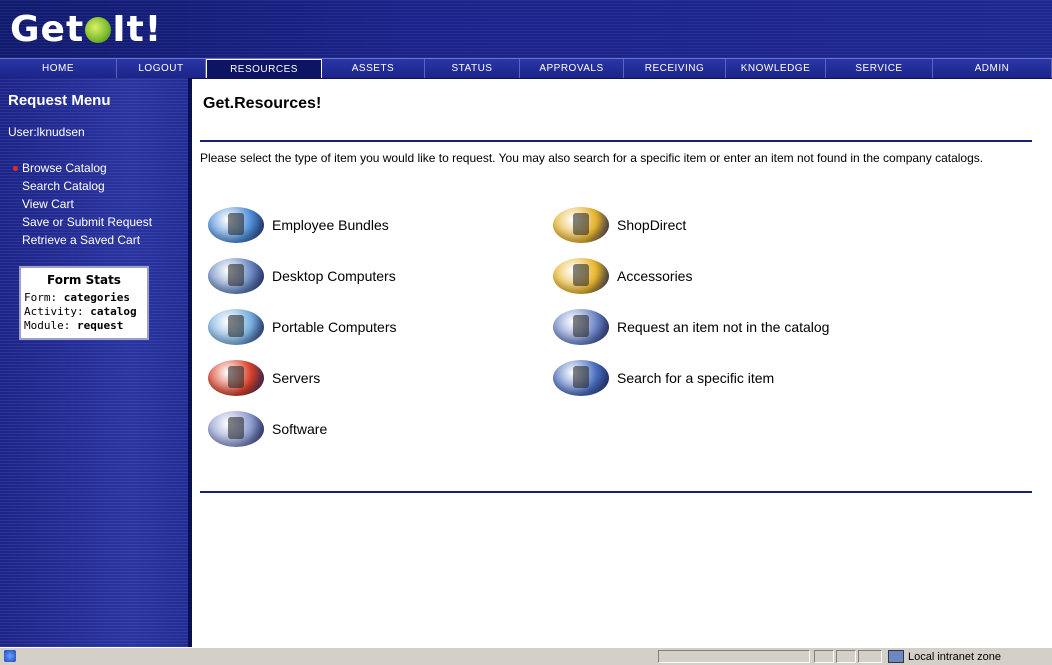  Describe the element at coordinates (330, 225) in the screenshot. I see `category-label: Employee Bundles` at that location.